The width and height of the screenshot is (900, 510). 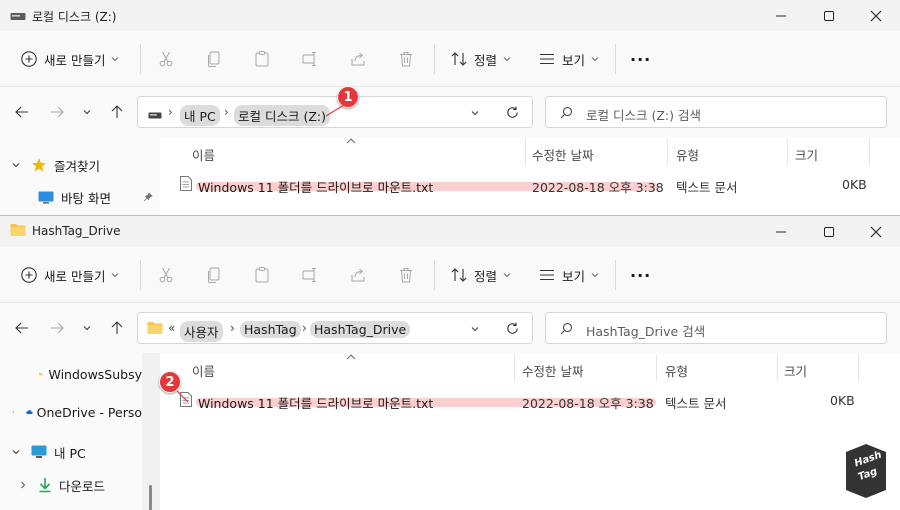 I want to click on search-input: 로컬 디스크 (Z:) 검색, so click(x=716, y=112).